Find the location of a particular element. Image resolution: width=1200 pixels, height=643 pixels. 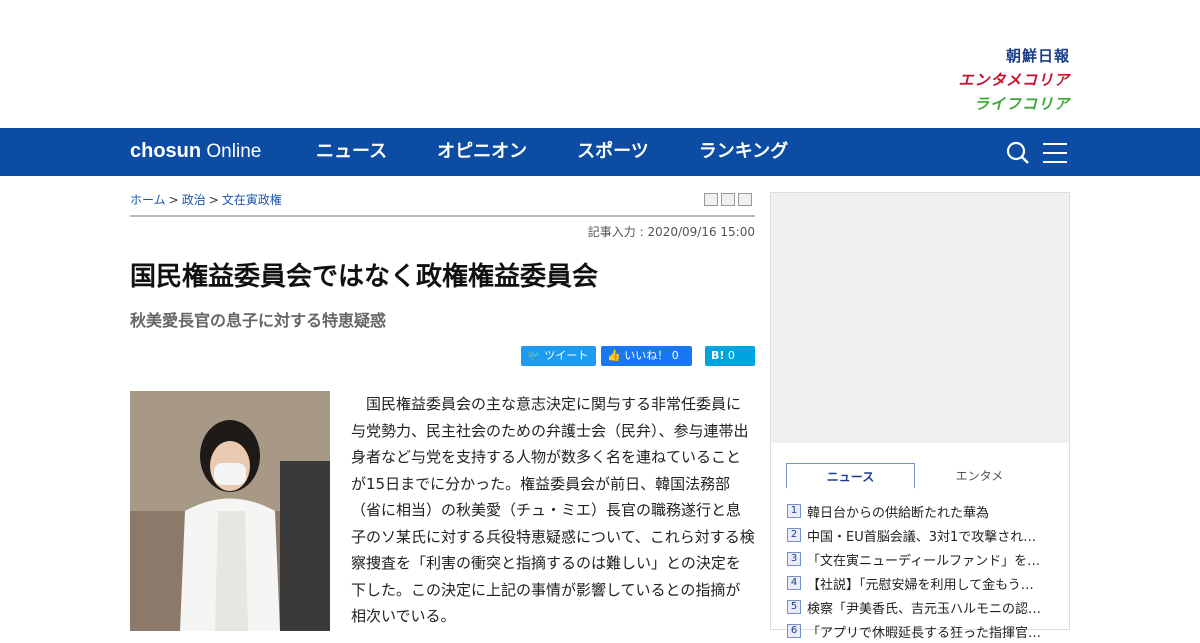

tweet-button: 🐦 ツイート is located at coordinates (558, 356).